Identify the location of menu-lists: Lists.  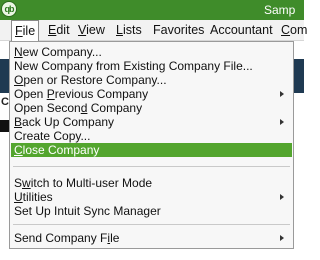
(129, 30).